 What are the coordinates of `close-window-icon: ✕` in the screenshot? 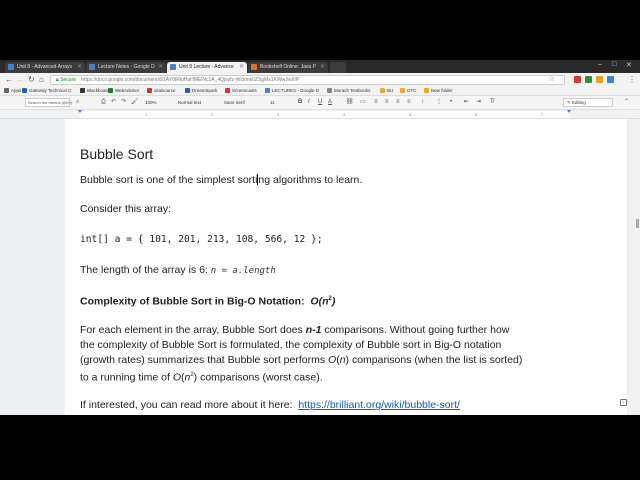 It's located at (629, 65).